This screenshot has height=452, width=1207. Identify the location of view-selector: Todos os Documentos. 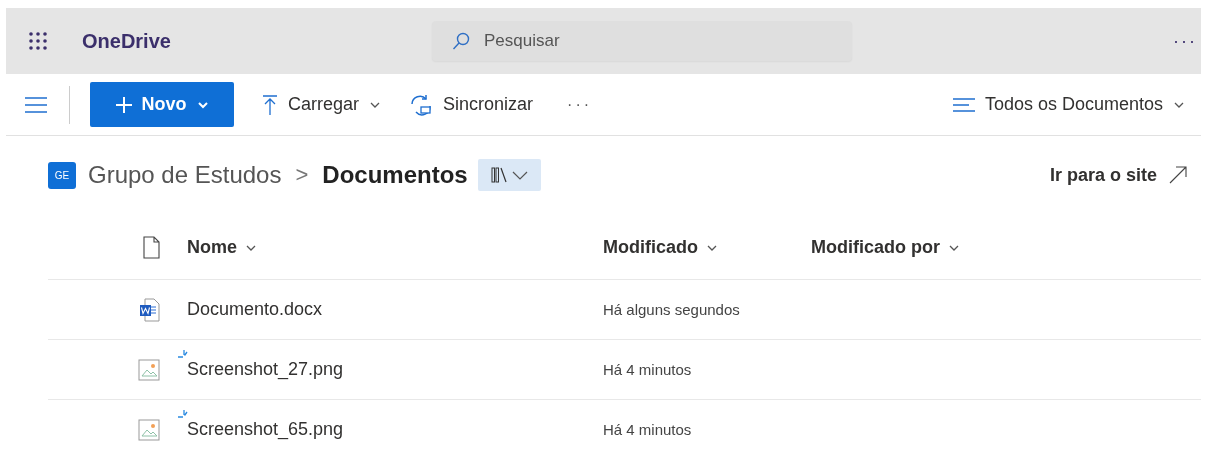
(1068, 104).